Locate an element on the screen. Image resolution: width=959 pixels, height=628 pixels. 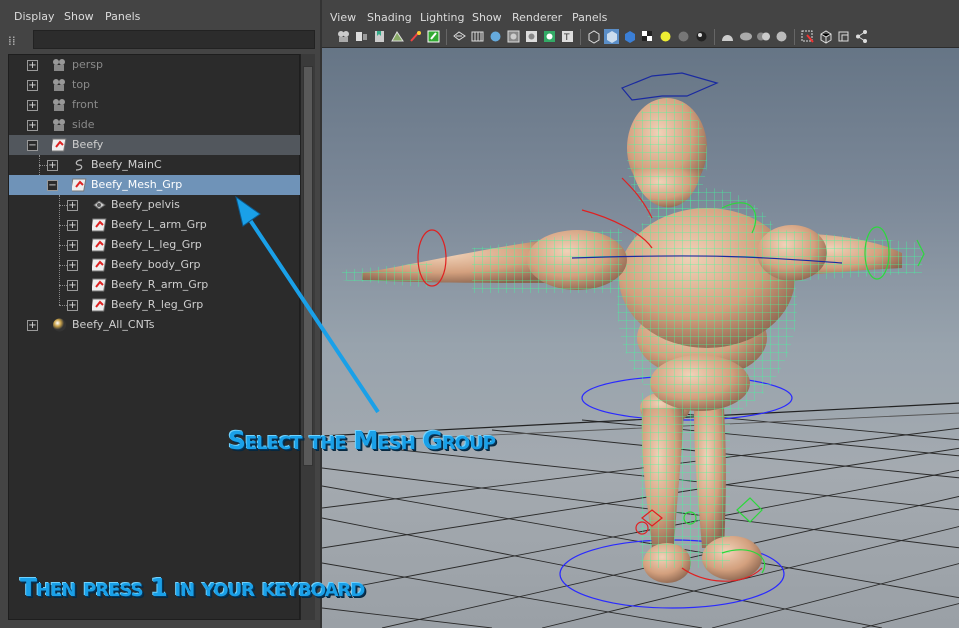
annotation-arrow-icon is located at coordinates (307, 304).